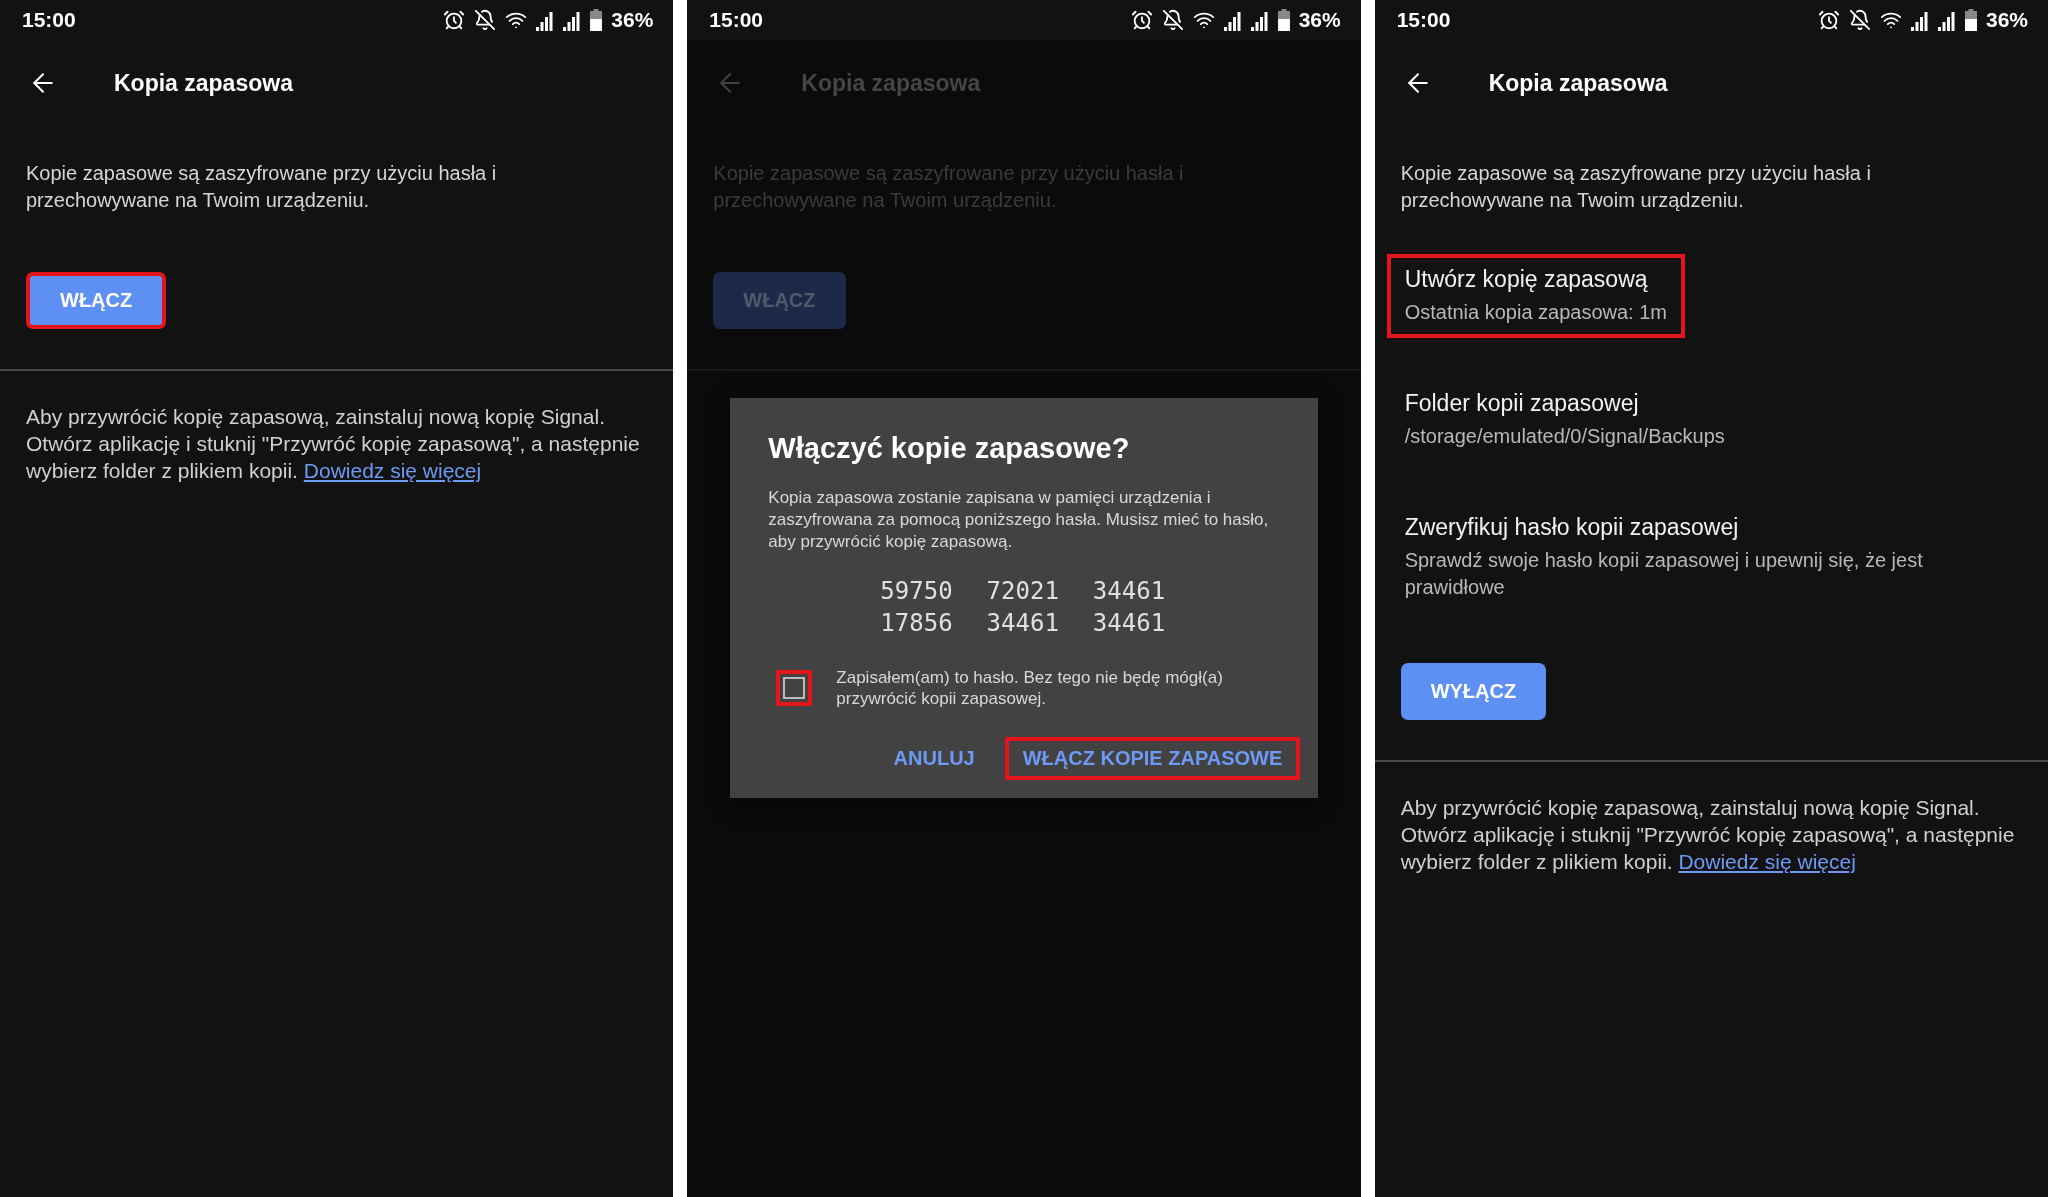  I want to click on checkbox, so click(794, 688).